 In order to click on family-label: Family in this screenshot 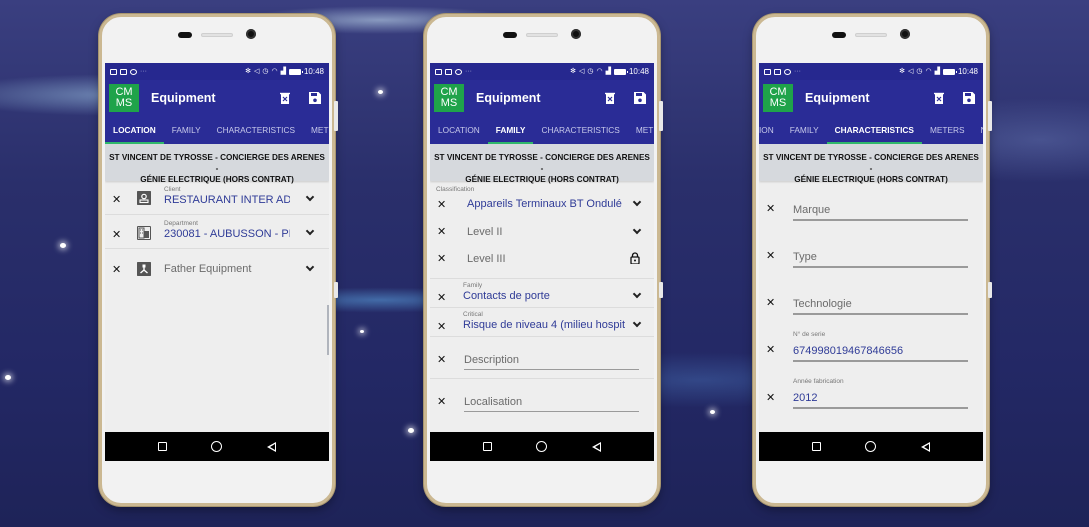, I will do `click(473, 285)`.